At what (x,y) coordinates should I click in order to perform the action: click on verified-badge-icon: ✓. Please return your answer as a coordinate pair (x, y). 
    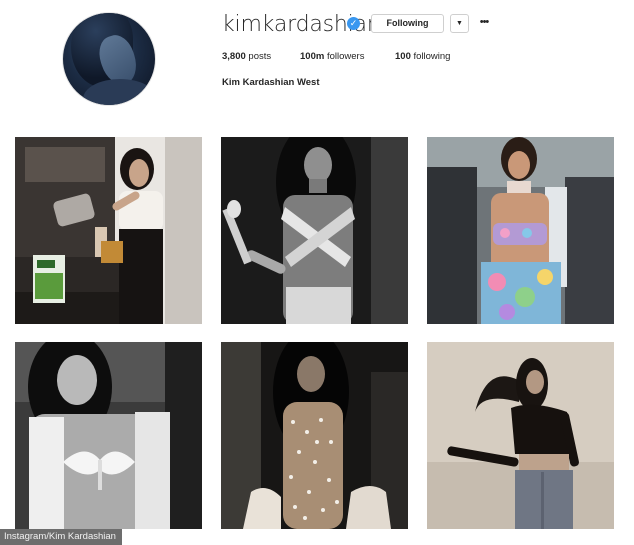
    Looking at the image, I should click on (353, 23).